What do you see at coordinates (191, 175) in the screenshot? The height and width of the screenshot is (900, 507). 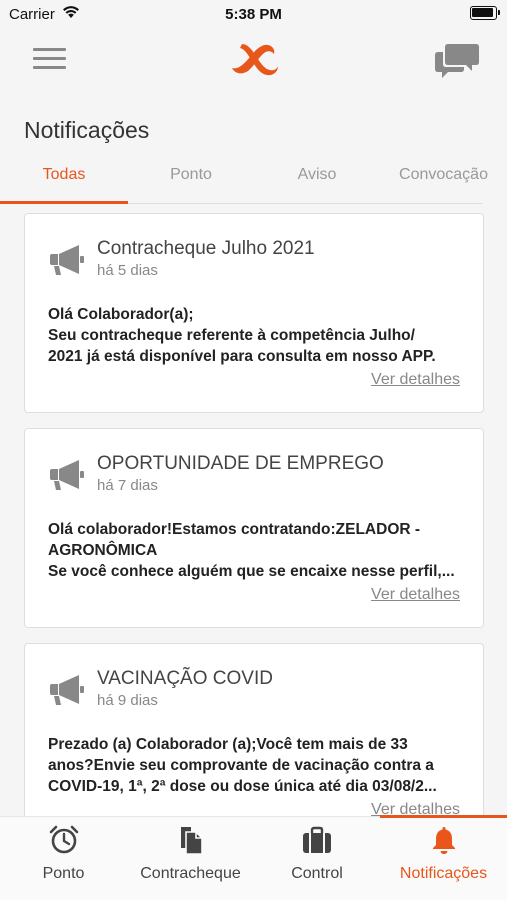 I see `tab-ponto: Ponto` at bounding box center [191, 175].